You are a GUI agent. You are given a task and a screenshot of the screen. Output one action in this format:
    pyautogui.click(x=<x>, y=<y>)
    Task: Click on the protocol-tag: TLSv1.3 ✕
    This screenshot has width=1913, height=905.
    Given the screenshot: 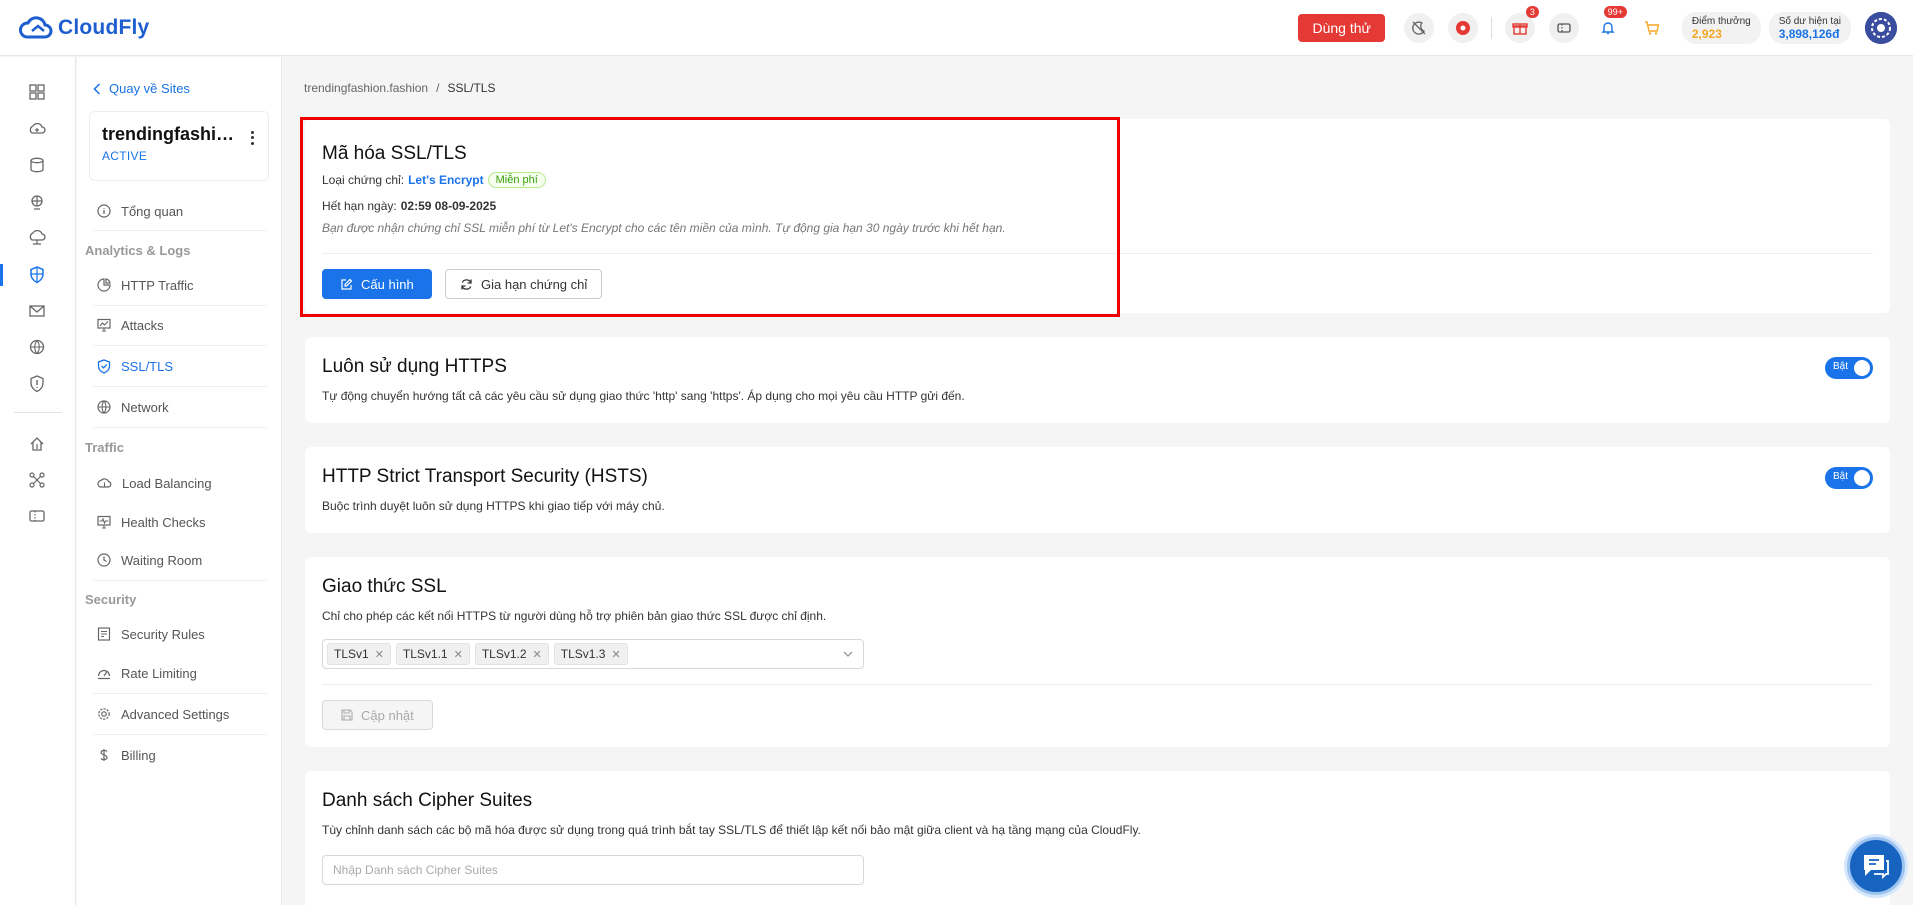 What is the action you would take?
    pyautogui.click(x=590, y=654)
    